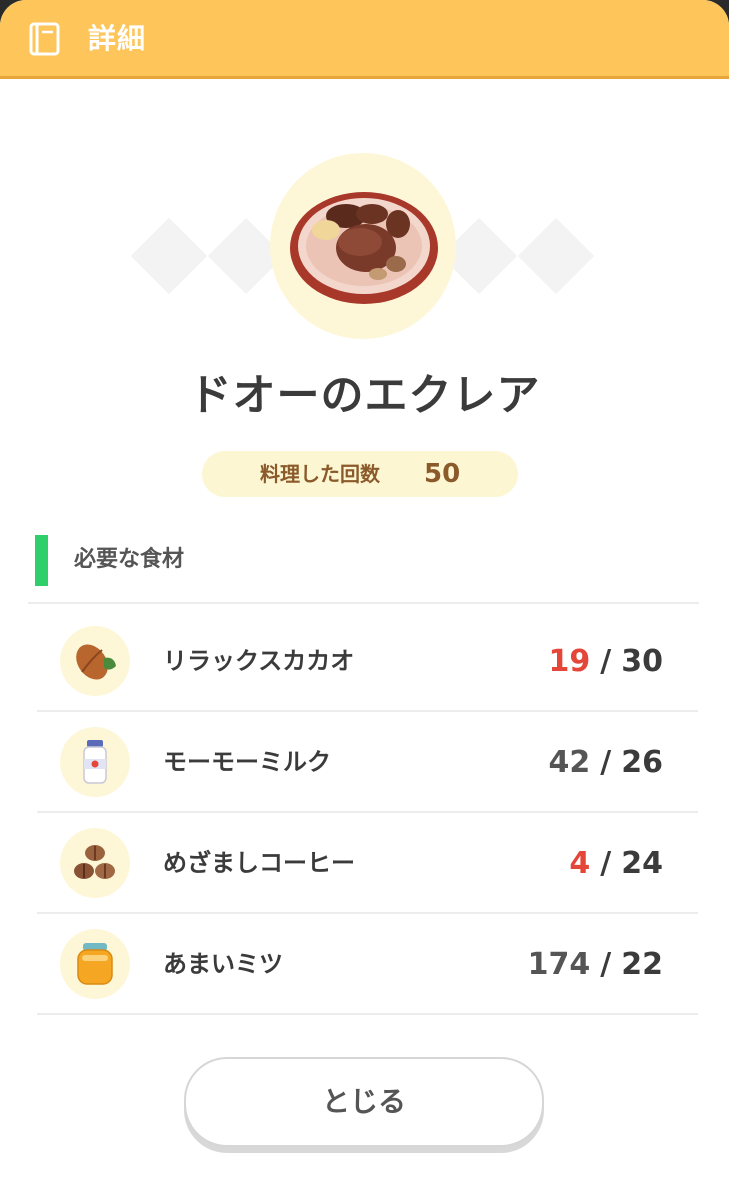  I want to click on have-count: 19, so click(569, 661).